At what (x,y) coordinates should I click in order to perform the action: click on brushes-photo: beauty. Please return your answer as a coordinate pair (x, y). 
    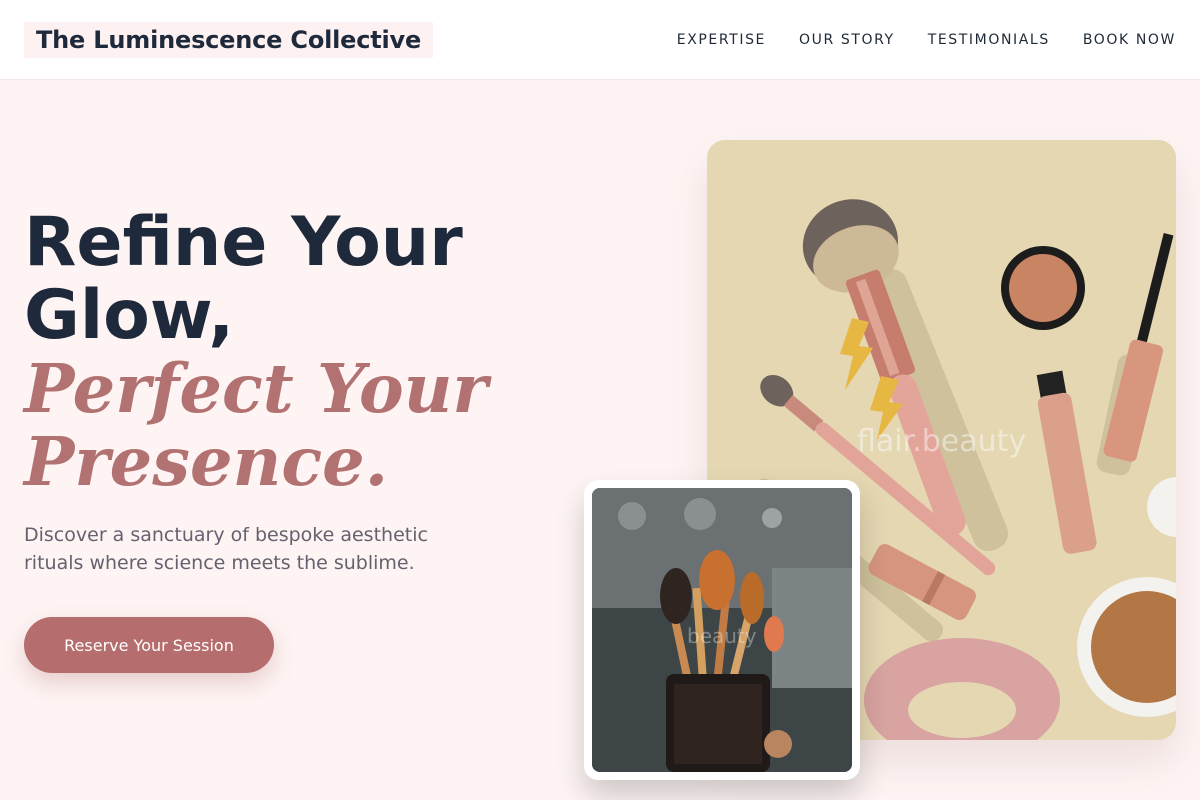
    Looking at the image, I should click on (722, 630).